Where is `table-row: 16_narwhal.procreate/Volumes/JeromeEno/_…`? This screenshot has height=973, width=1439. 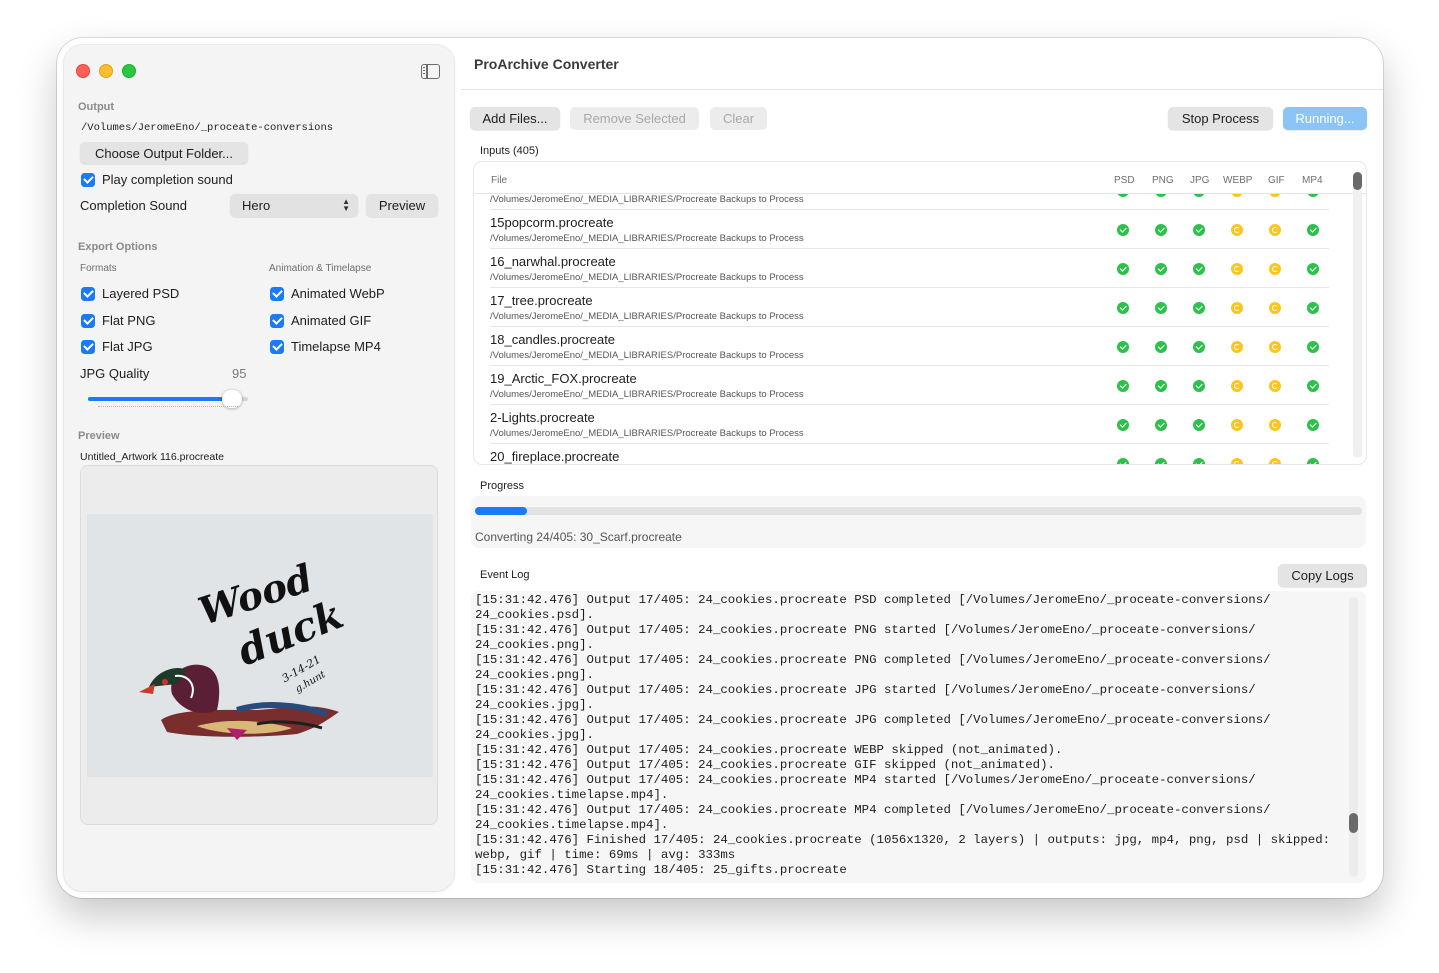
table-row: 16_narwhal.procreate/Volumes/JeromeEno/_… is located at coordinates (901, 268).